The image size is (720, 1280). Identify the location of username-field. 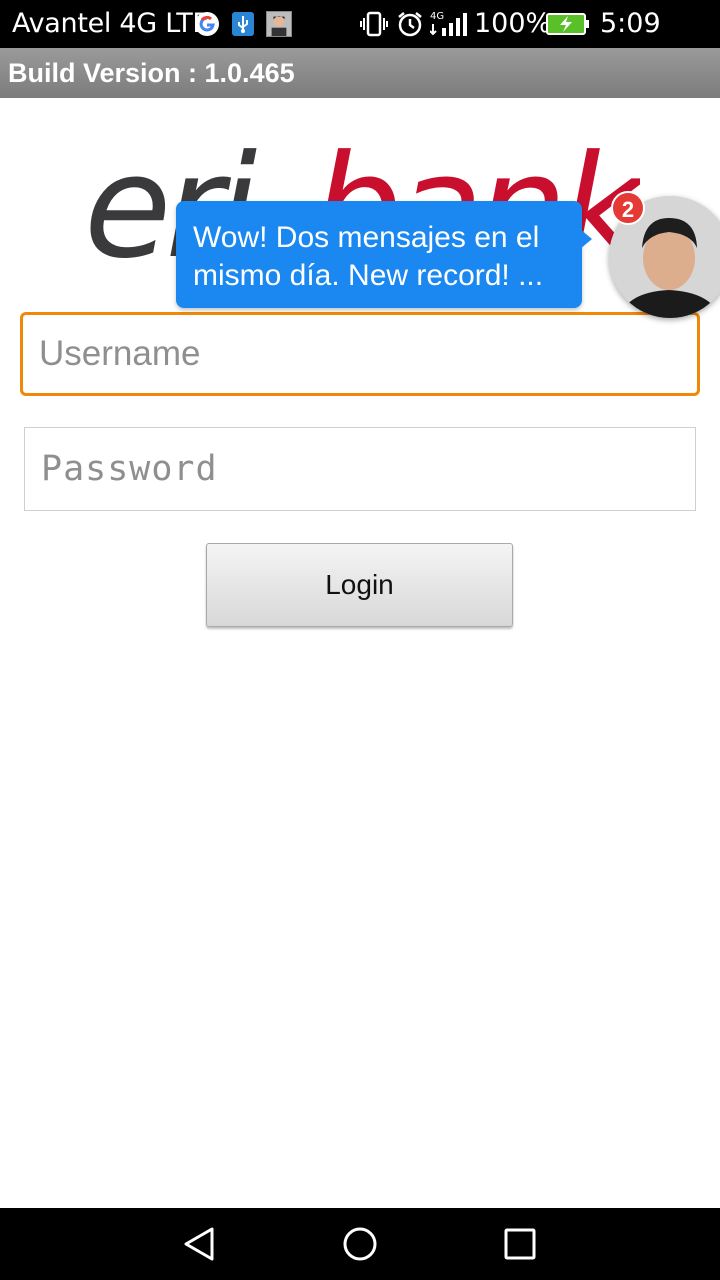
(360, 354).